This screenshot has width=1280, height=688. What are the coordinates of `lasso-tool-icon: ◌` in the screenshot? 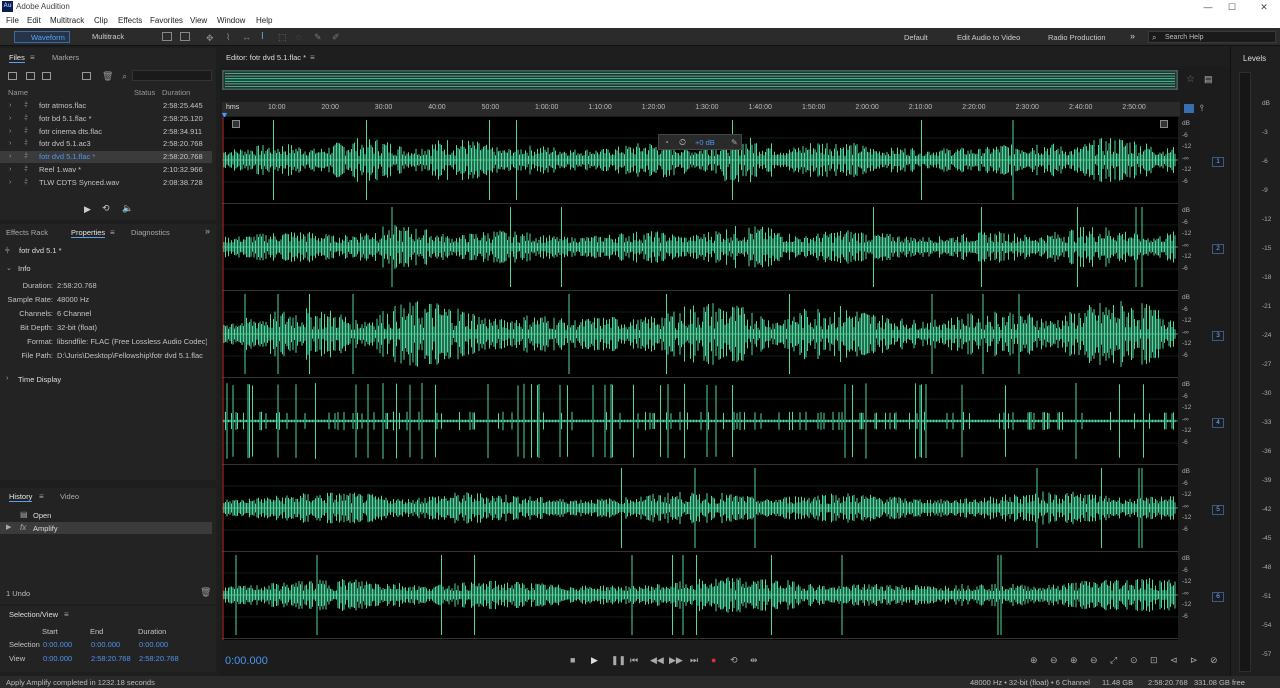 It's located at (298, 37).